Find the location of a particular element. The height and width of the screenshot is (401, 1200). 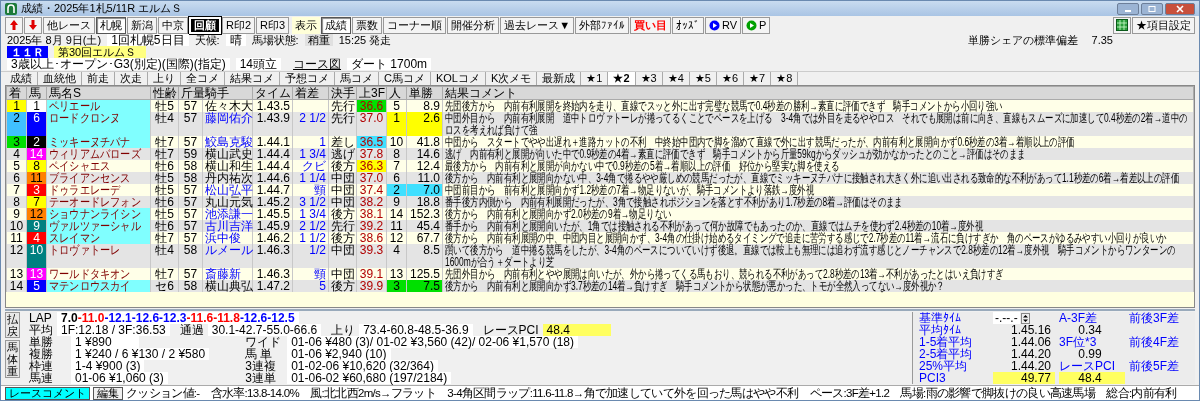

table-cell: クビ is located at coordinates (310, 166).